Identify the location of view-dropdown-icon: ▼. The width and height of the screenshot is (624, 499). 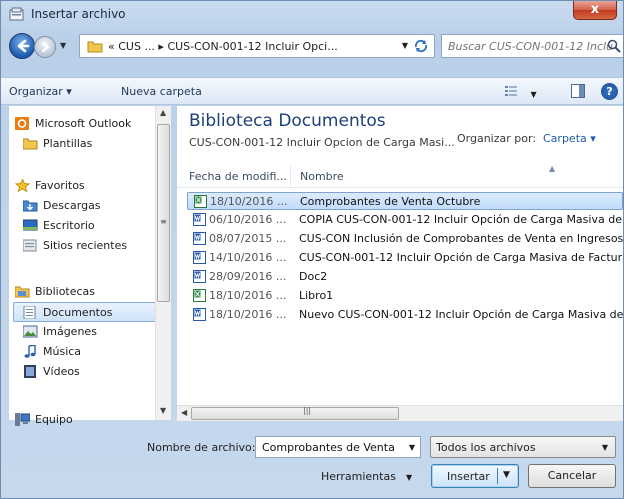
(533, 94).